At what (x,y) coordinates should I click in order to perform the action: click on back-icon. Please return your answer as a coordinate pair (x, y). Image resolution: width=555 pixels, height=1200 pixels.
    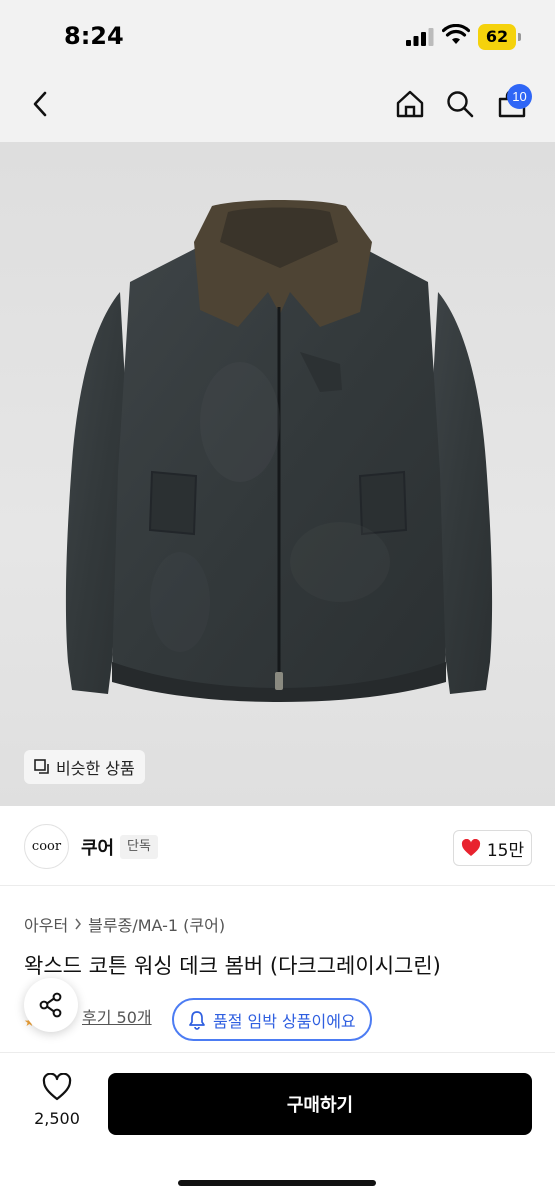
    Looking at the image, I should click on (40, 104).